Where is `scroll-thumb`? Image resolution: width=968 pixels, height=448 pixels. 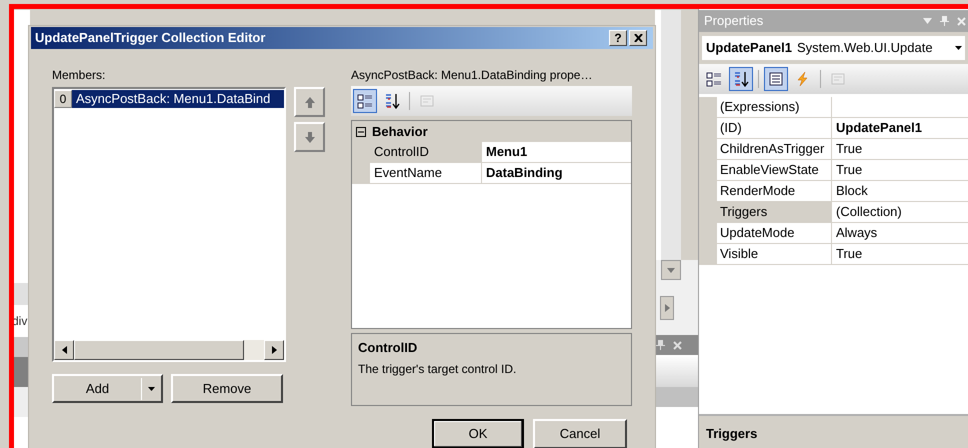 scroll-thumb is located at coordinates (159, 350).